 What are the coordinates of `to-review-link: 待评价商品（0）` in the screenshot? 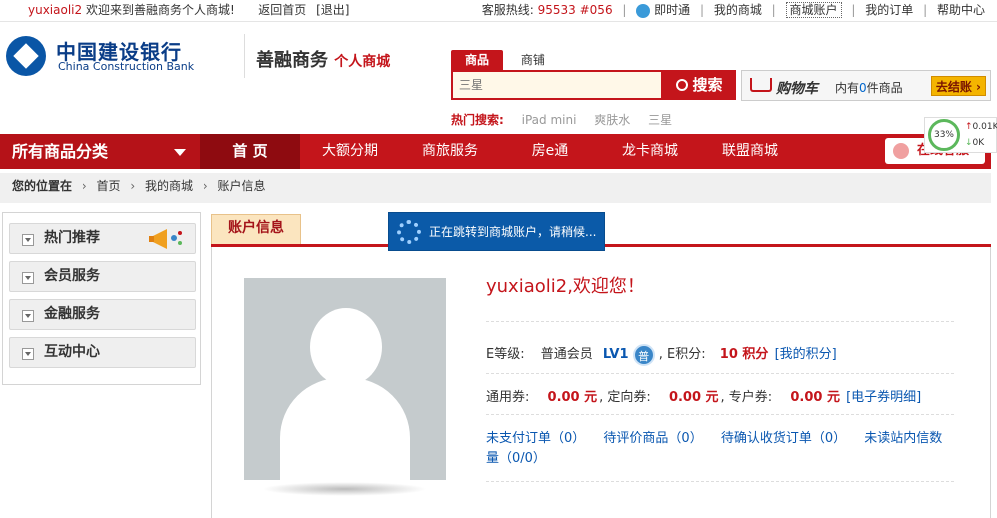 It's located at (652, 438).